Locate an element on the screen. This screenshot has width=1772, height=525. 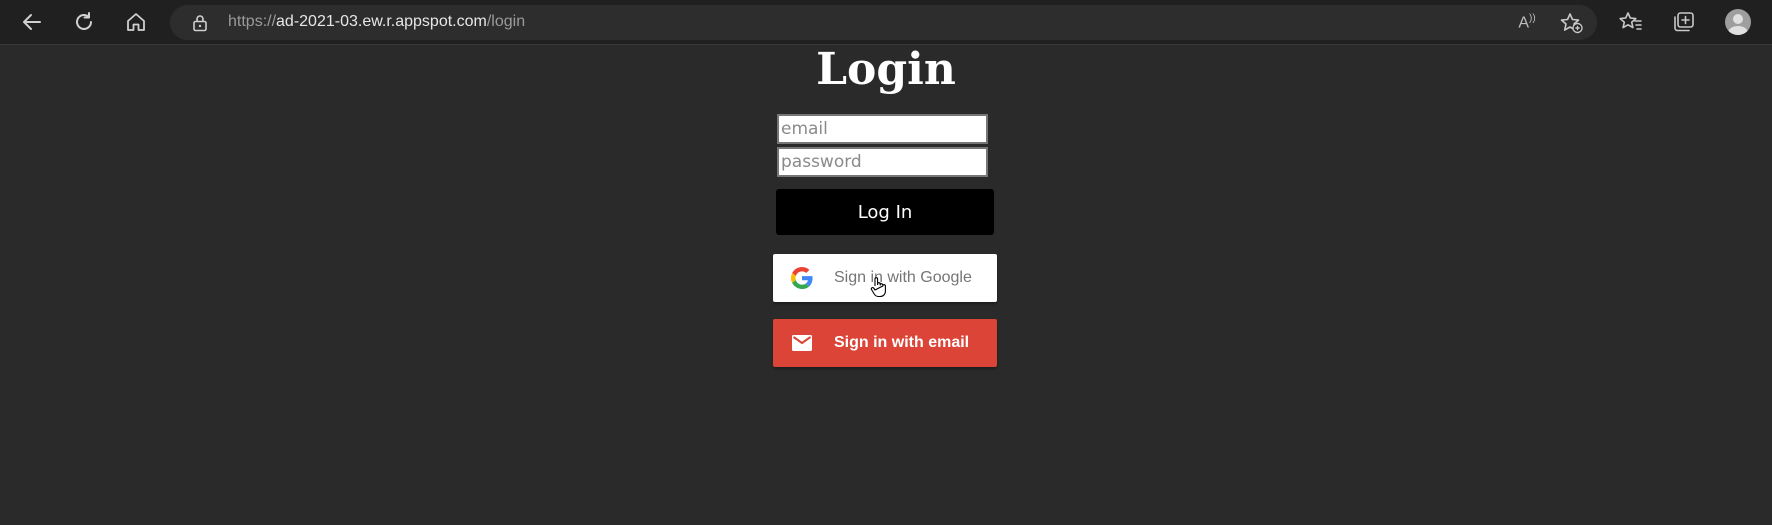
sign-in-google-label: Sign in with Google is located at coordinates (903, 277).